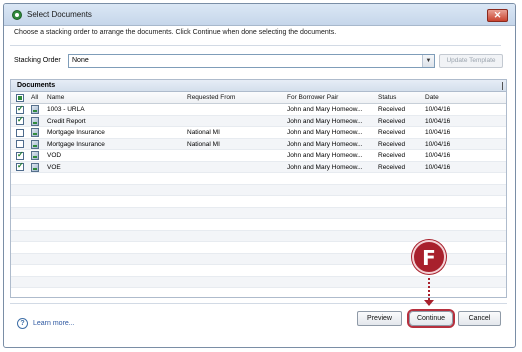 This screenshot has height=352, width=522. What do you see at coordinates (22, 323) in the screenshot?
I see `help-icon: ?` at bounding box center [22, 323].